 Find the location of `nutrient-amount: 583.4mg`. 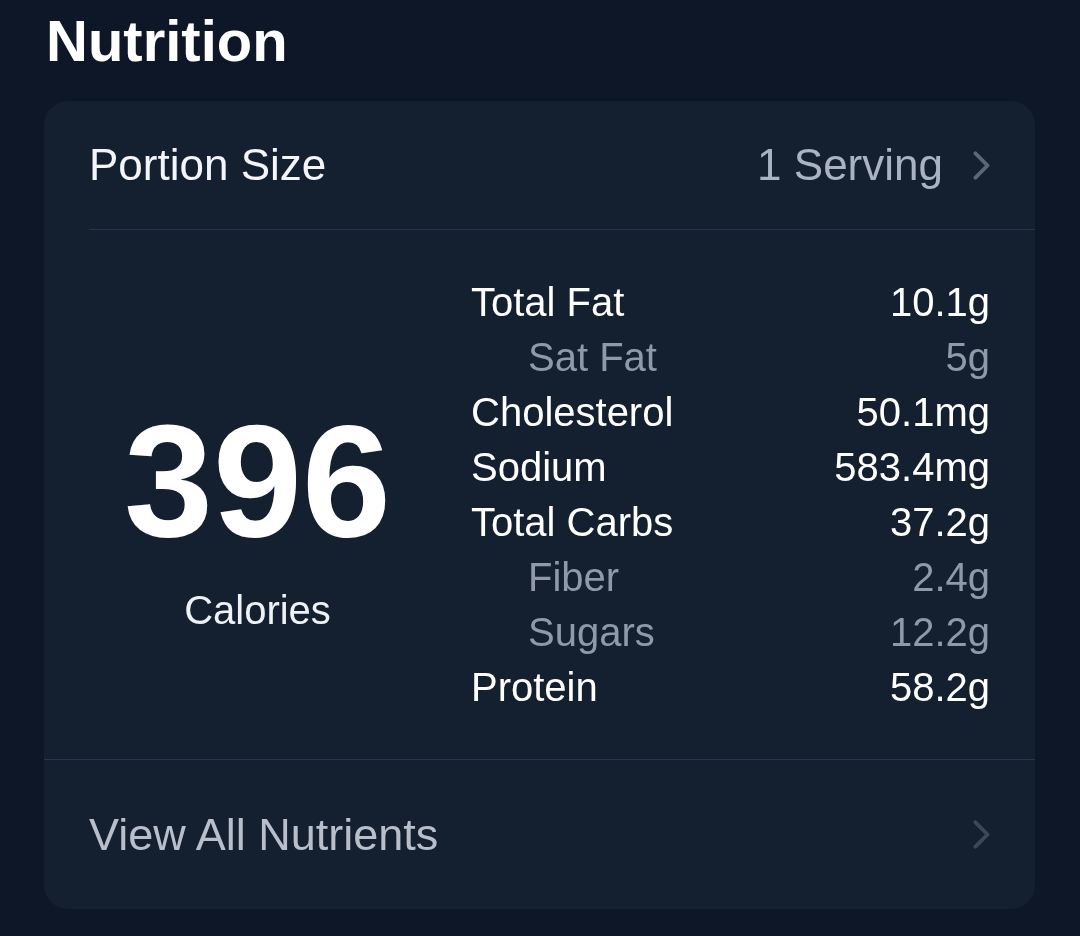

nutrient-amount: 583.4mg is located at coordinates (912, 467).